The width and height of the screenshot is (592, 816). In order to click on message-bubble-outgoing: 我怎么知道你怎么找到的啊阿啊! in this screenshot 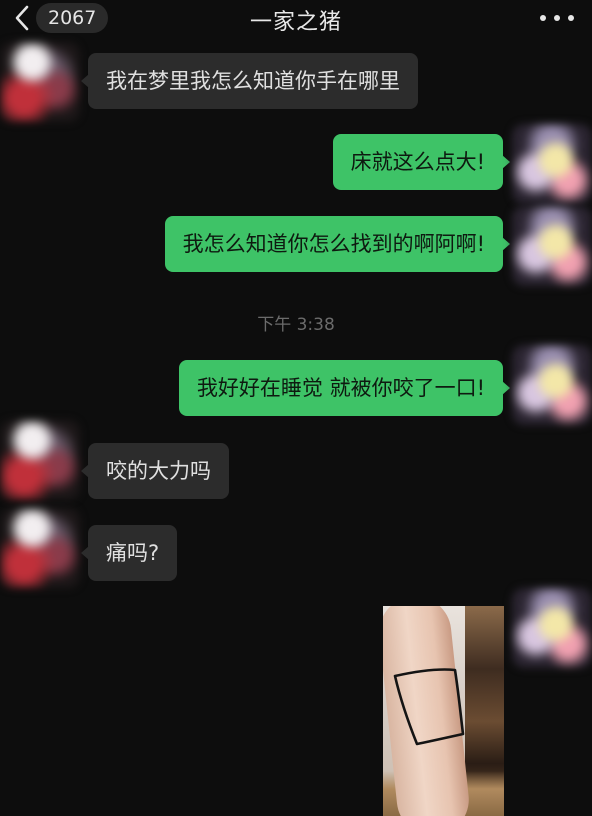, I will do `click(337, 244)`.